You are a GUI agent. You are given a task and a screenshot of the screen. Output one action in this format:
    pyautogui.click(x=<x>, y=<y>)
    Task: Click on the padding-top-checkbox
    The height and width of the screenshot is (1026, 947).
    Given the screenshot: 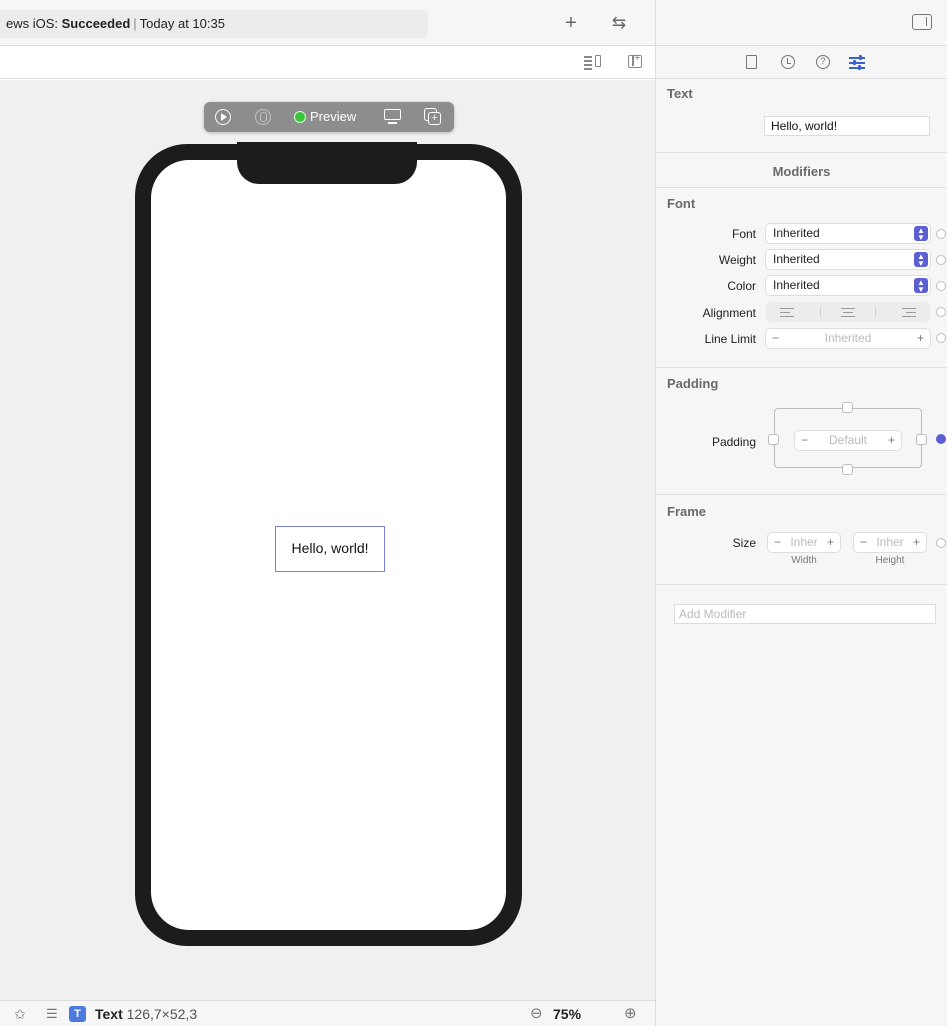 What is the action you would take?
    pyautogui.click(x=847, y=407)
    